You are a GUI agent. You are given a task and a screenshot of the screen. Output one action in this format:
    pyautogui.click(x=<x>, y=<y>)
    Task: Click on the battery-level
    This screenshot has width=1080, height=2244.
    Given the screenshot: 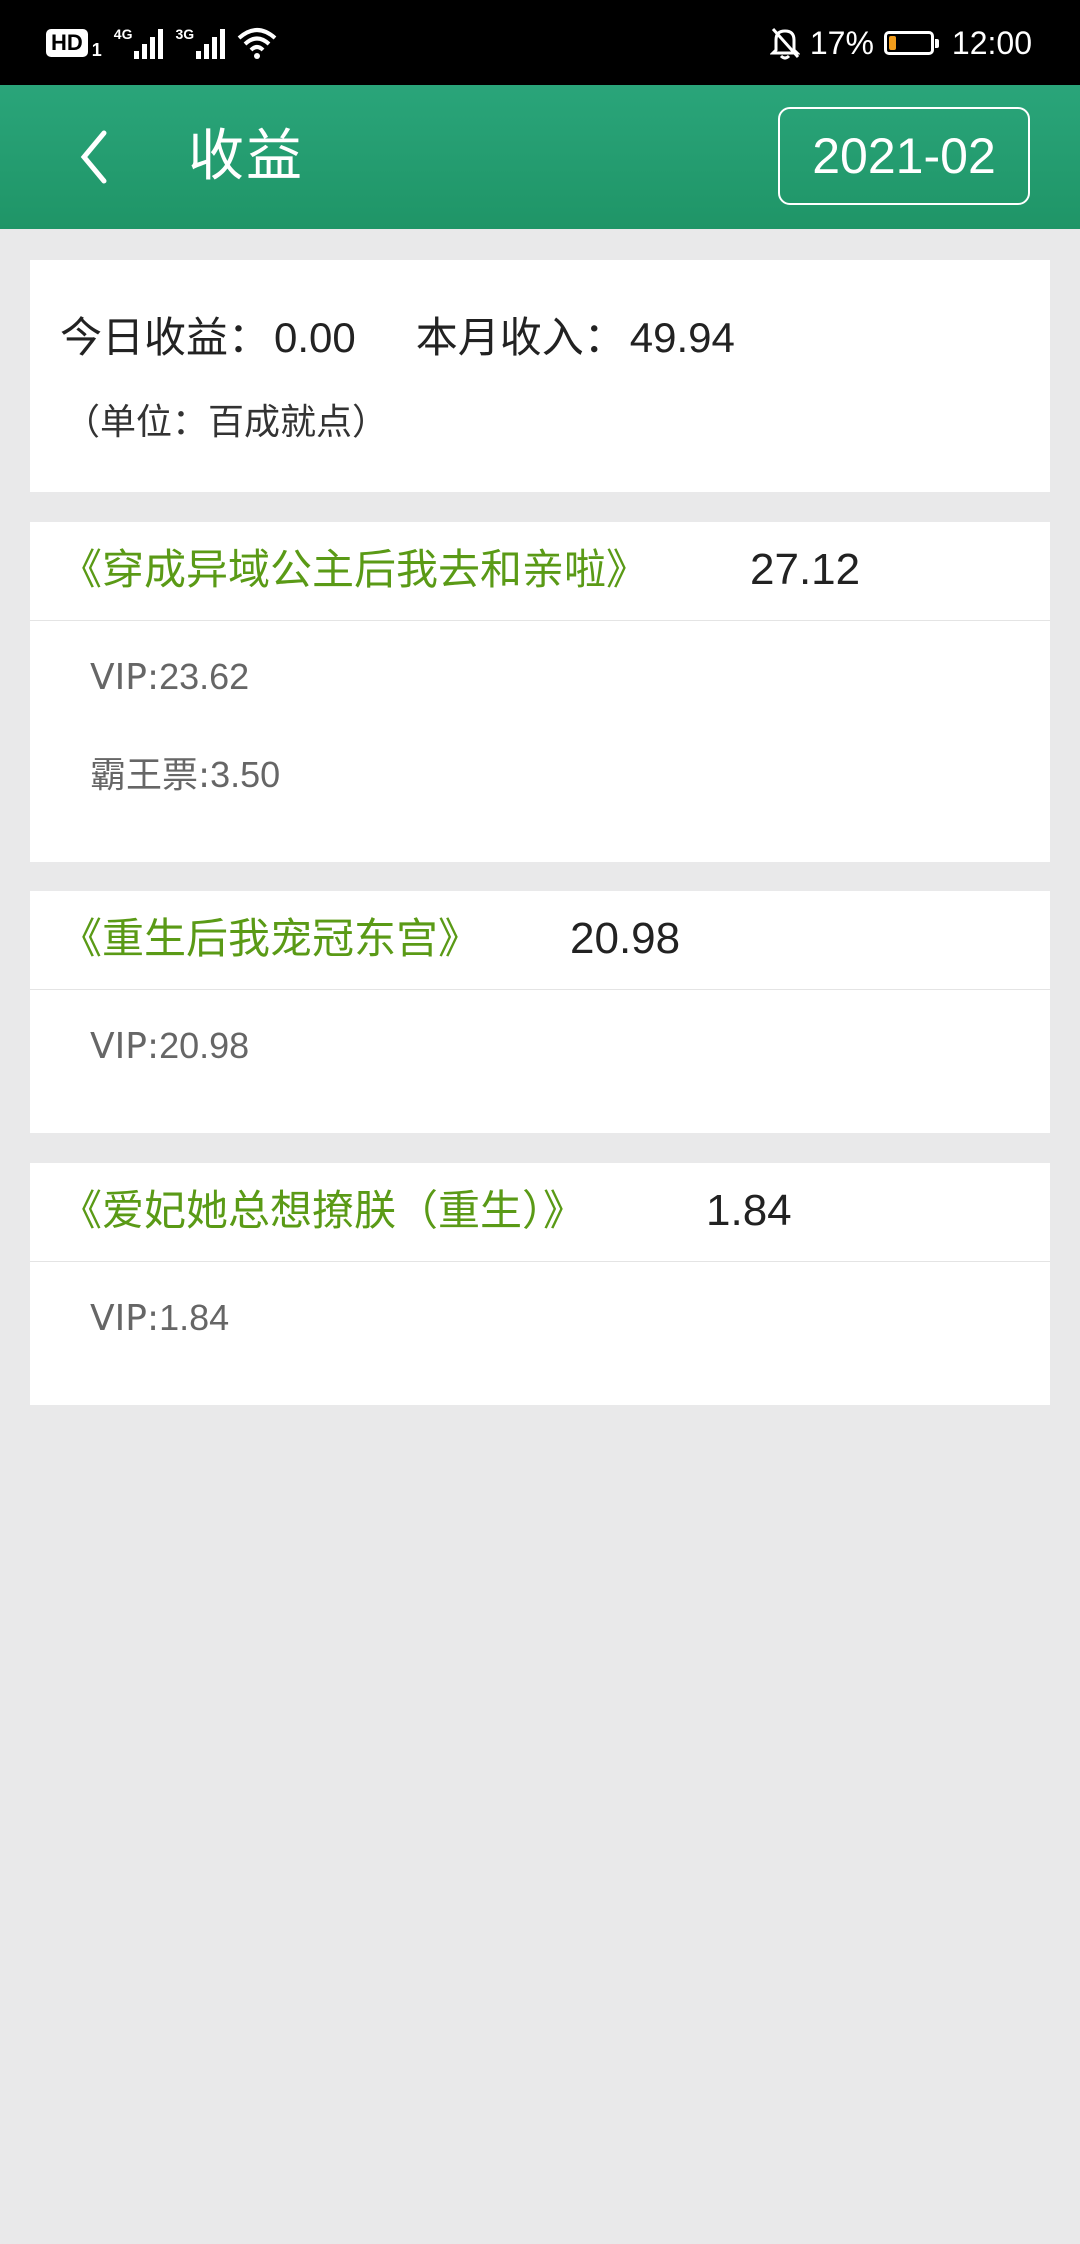 What is the action you would take?
    pyautogui.click(x=892, y=43)
    